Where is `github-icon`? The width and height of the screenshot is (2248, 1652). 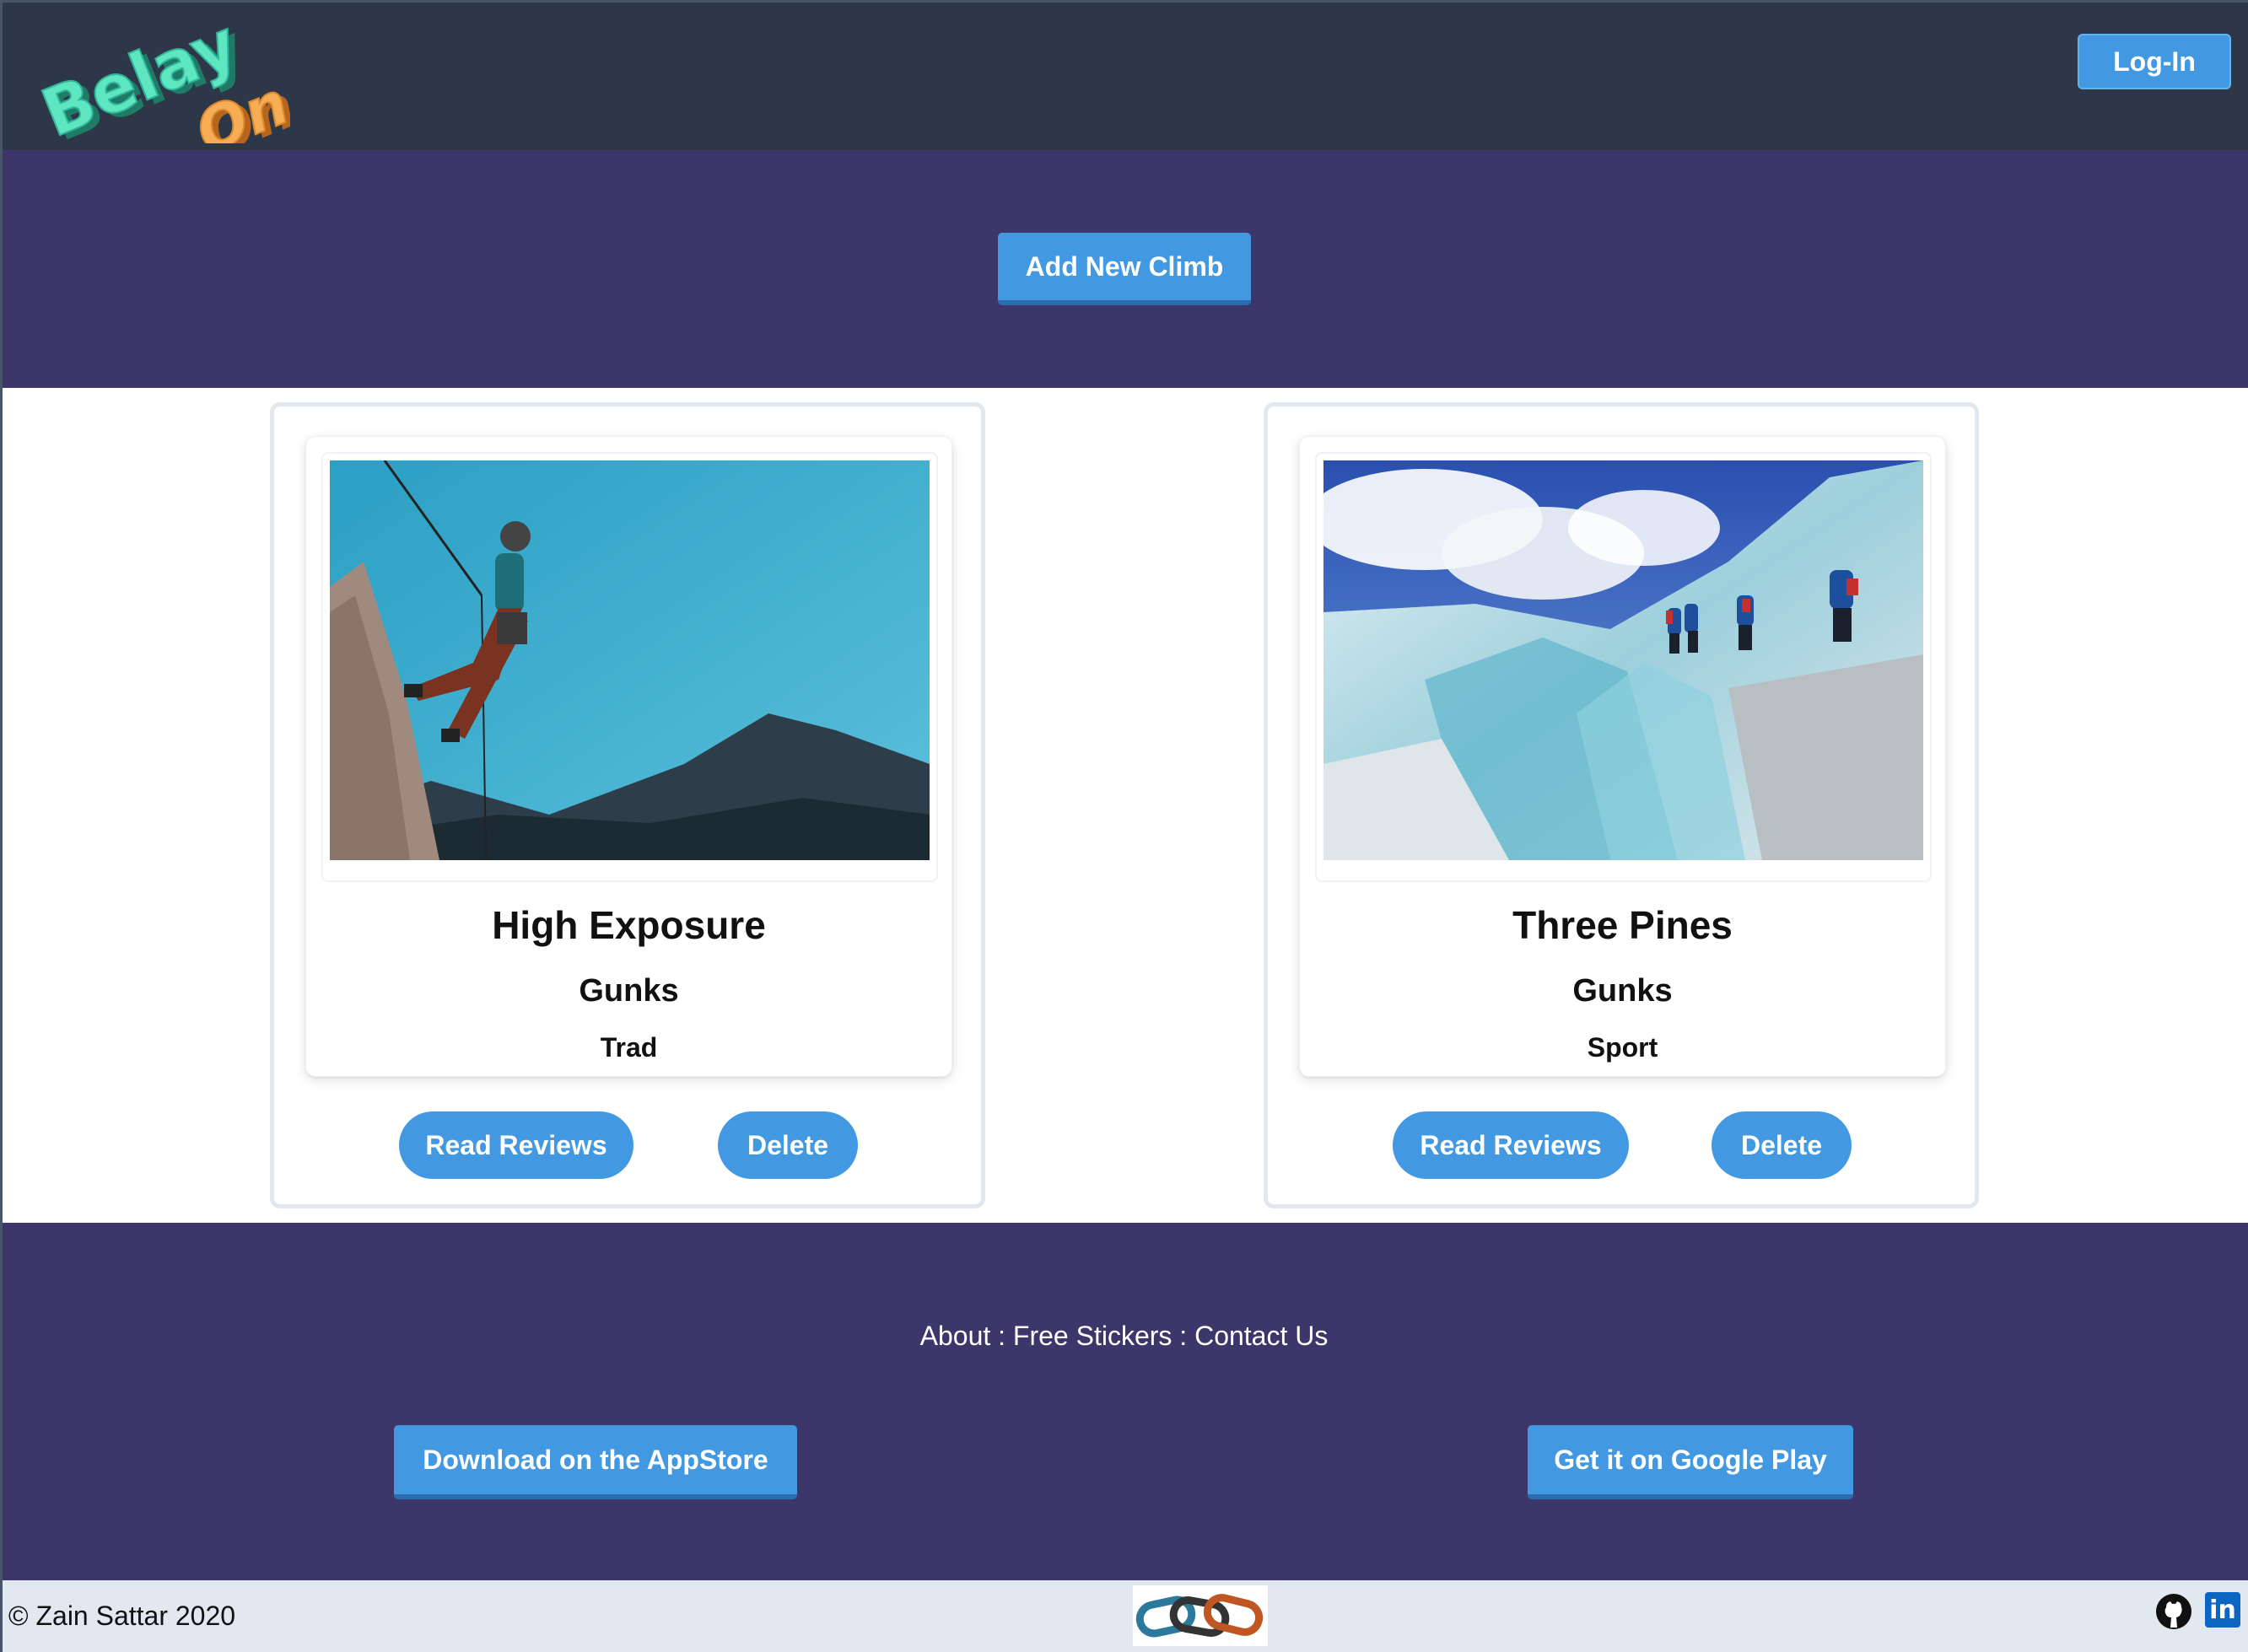
github-icon is located at coordinates (2173, 1612).